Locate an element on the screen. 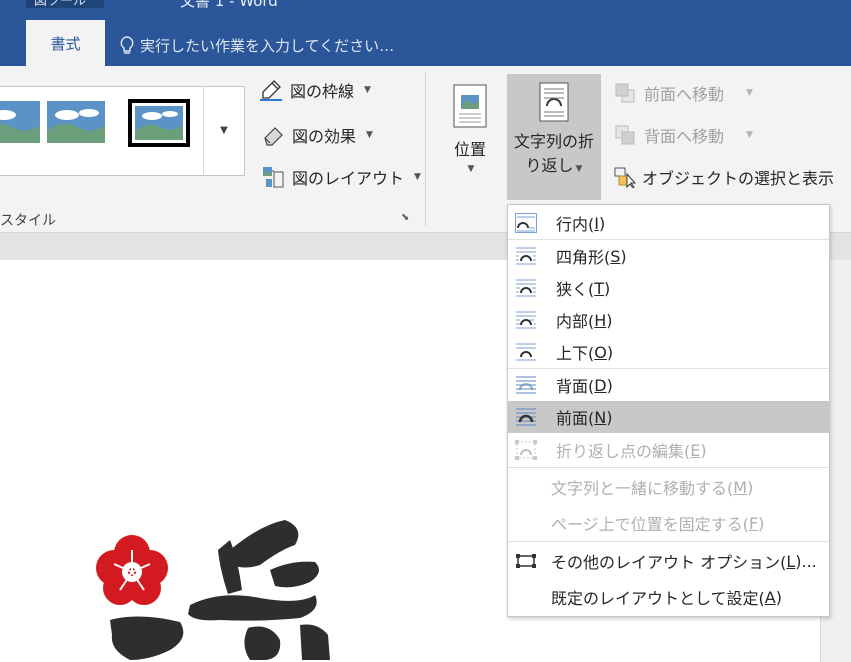 The width and height of the screenshot is (851, 662). picture-effects-label: 図の効果 is located at coordinates (324, 136).